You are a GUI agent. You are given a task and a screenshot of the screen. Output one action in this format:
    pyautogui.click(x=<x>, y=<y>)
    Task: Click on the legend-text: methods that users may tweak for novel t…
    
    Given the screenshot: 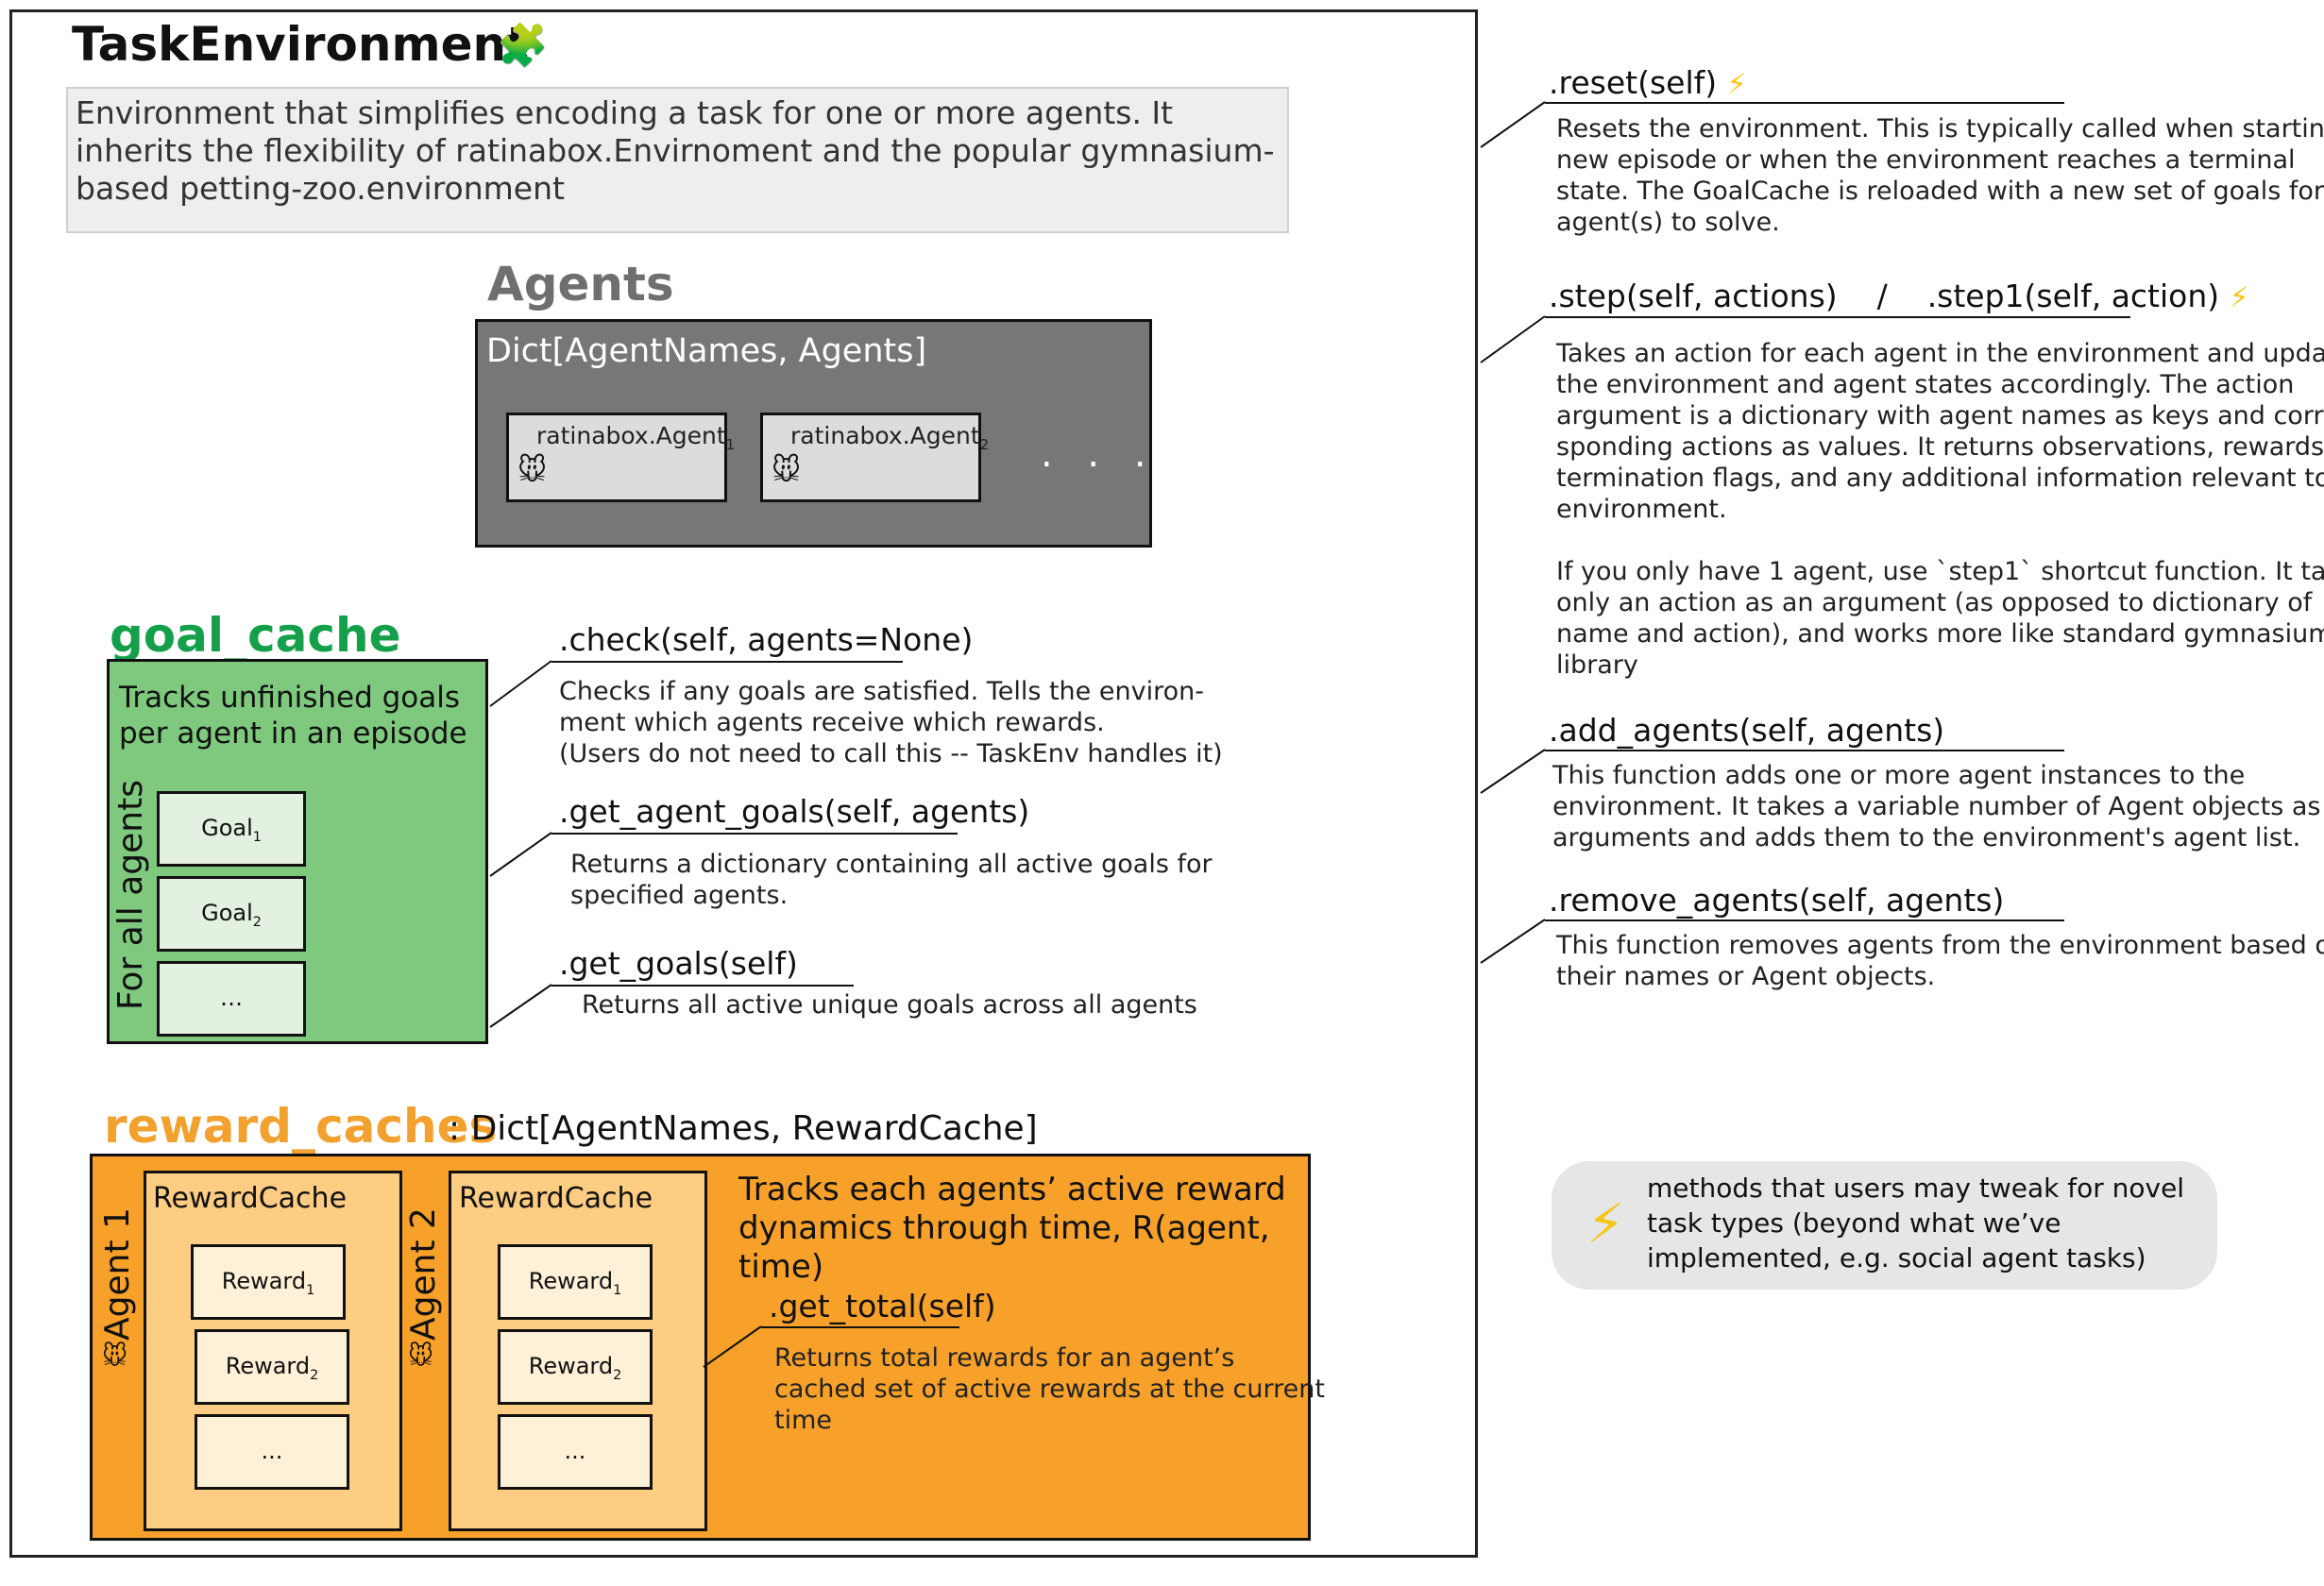 What is the action you would take?
    pyautogui.click(x=1916, y=1223)
    